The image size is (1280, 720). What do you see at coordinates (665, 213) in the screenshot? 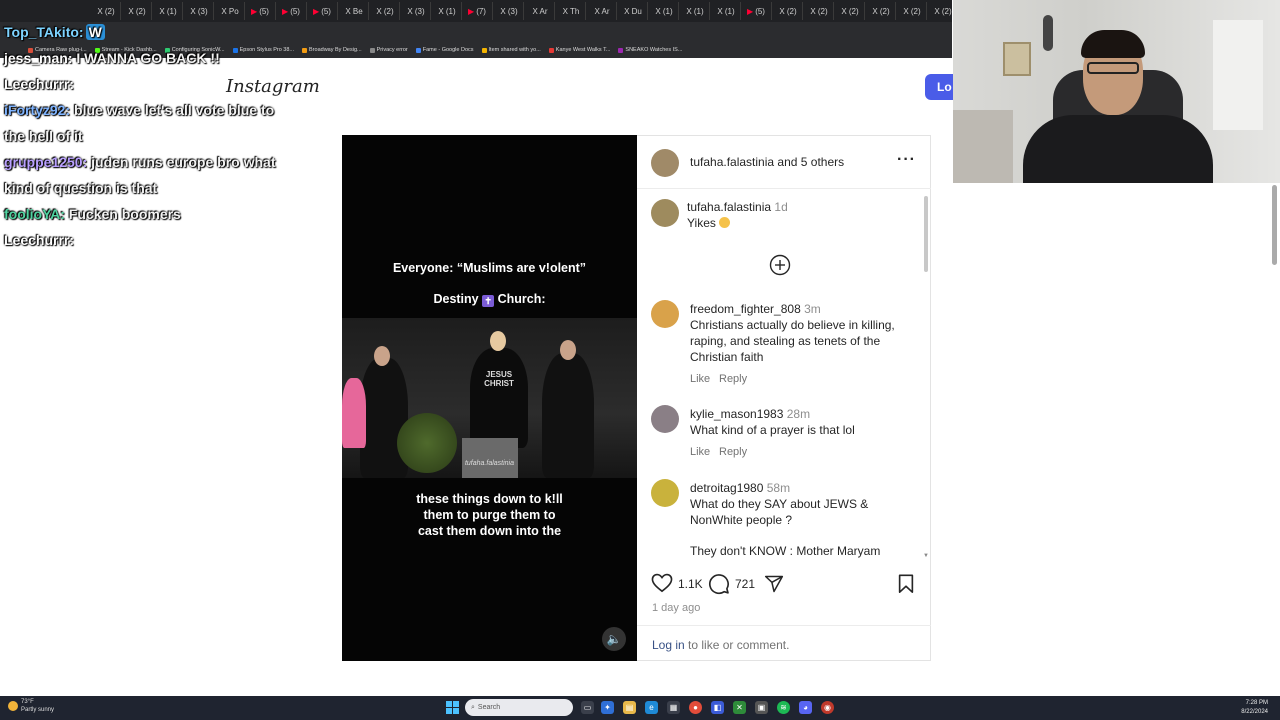
I see `caption-avatar` at bounding box center [665, 213].